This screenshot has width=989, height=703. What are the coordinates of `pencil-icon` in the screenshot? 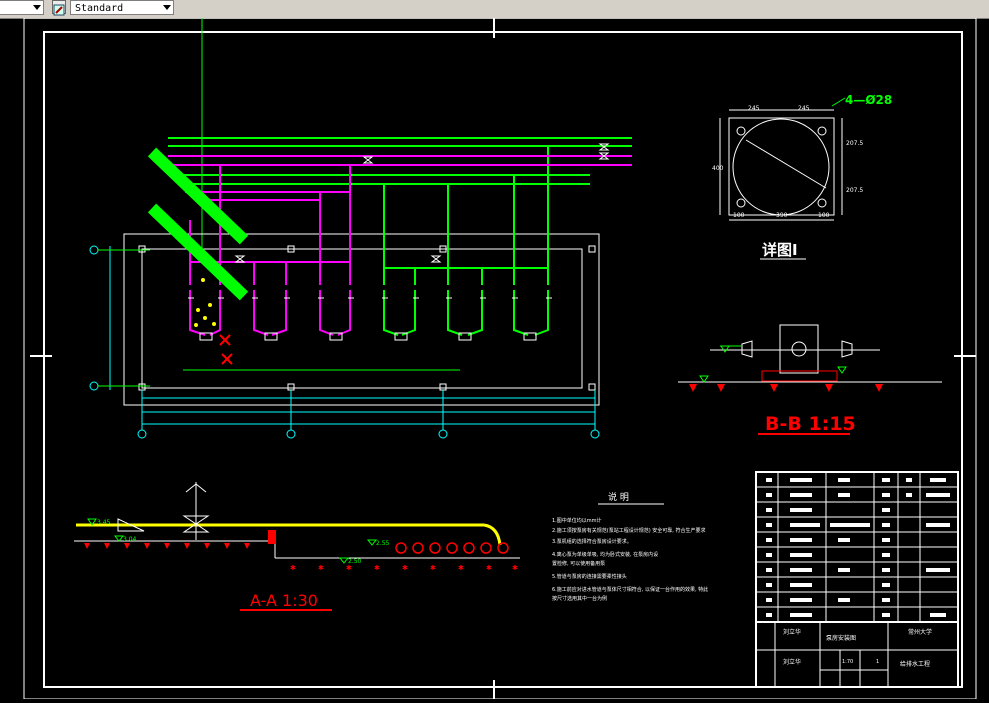 It's located at (59, 10).